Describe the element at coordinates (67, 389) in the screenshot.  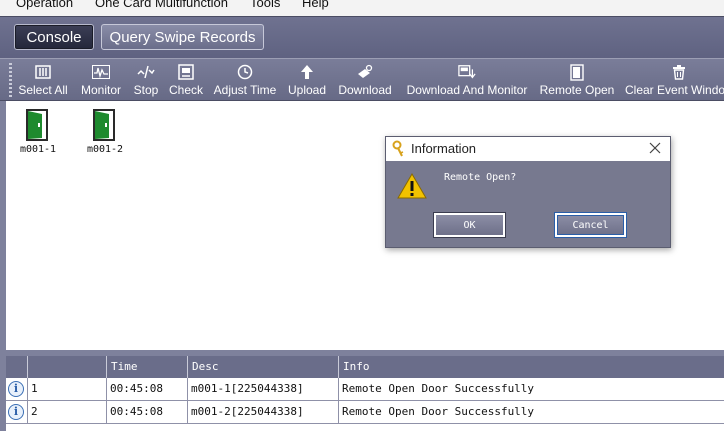
I see `row-index: 1` at that location.